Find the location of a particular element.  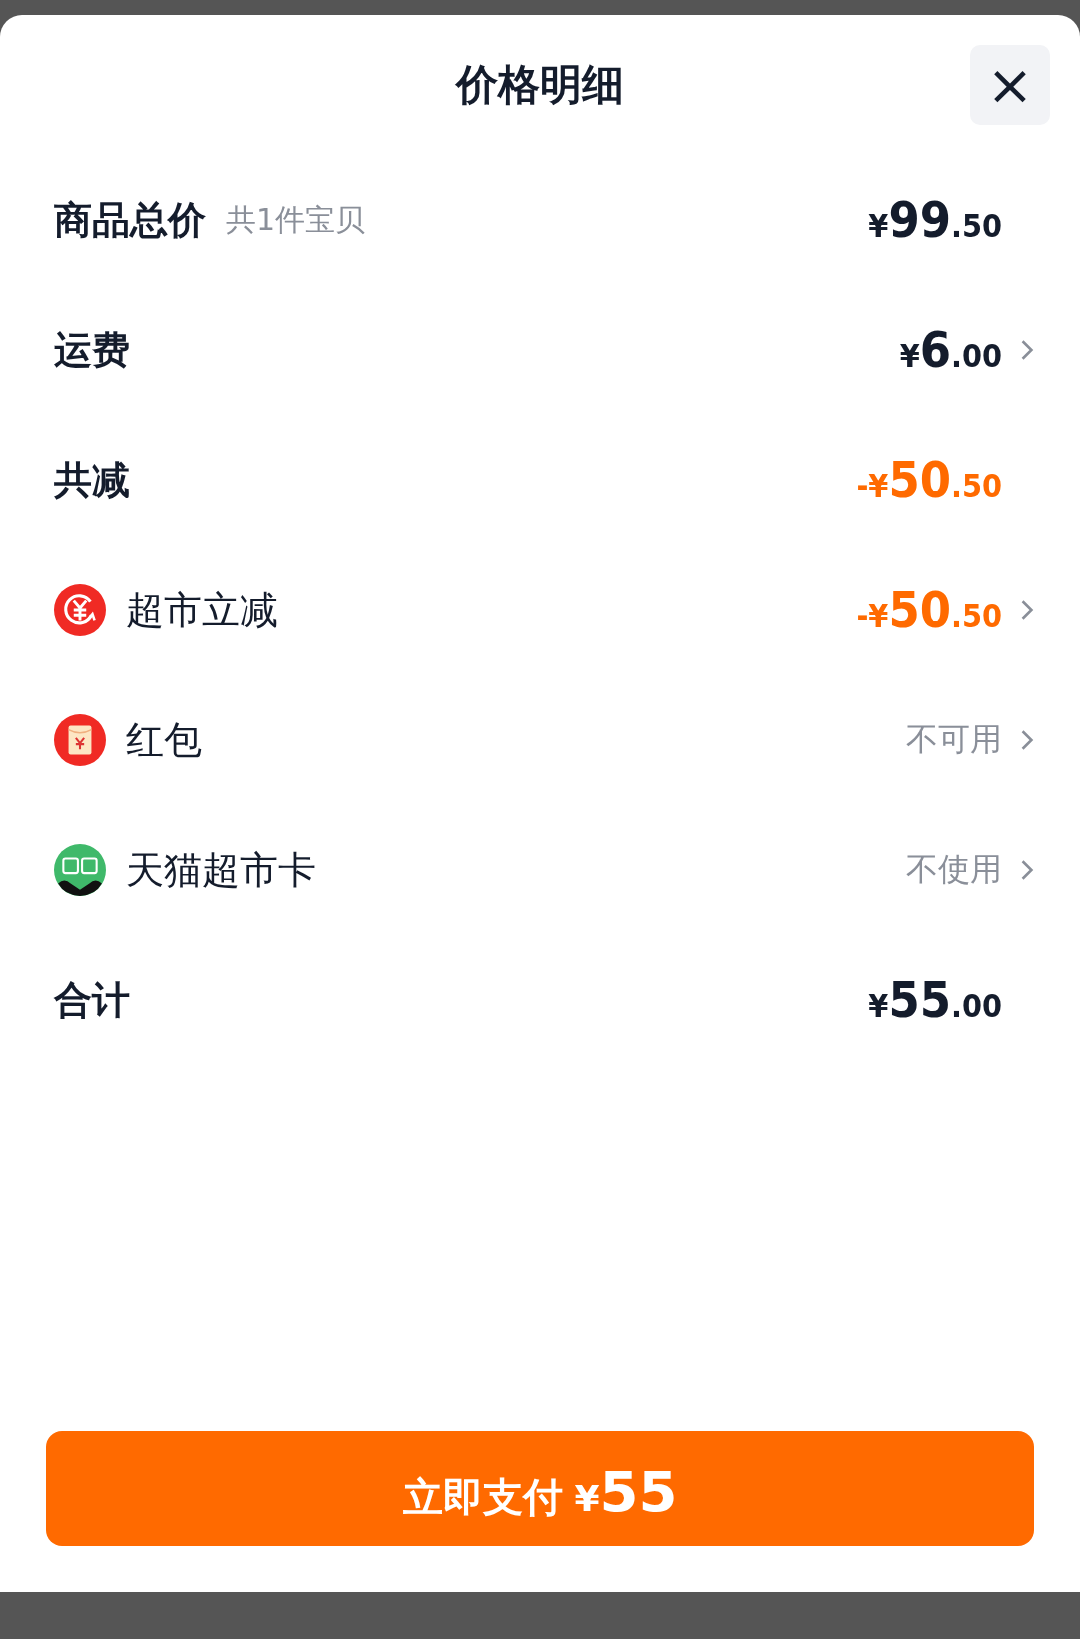

price-amount: ¥55.00 is located at coordinates (935, 1000).